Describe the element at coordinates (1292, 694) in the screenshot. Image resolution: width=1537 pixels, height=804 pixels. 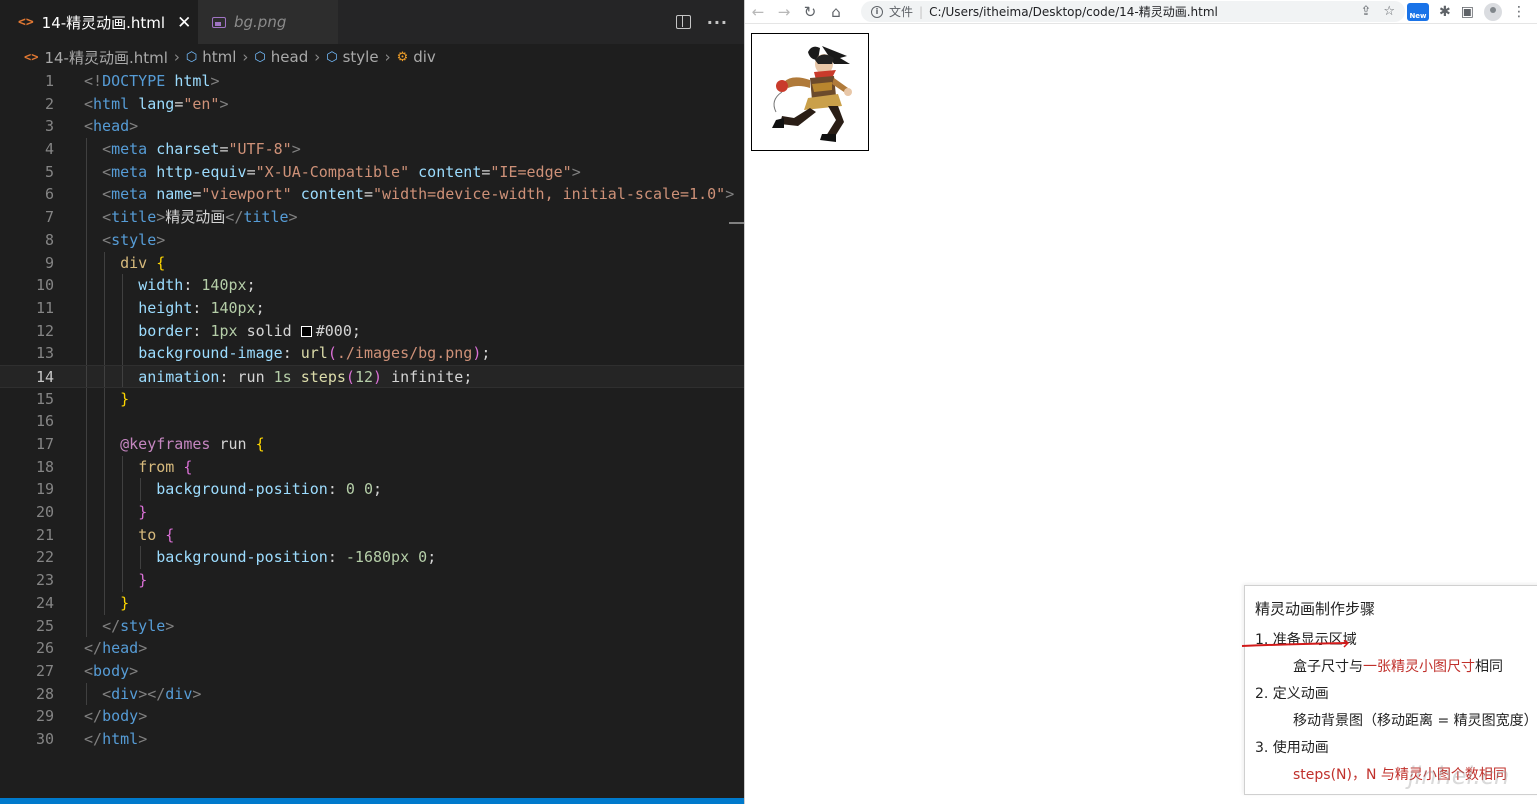
I see `step-2: 2. 定义动画` at that location.